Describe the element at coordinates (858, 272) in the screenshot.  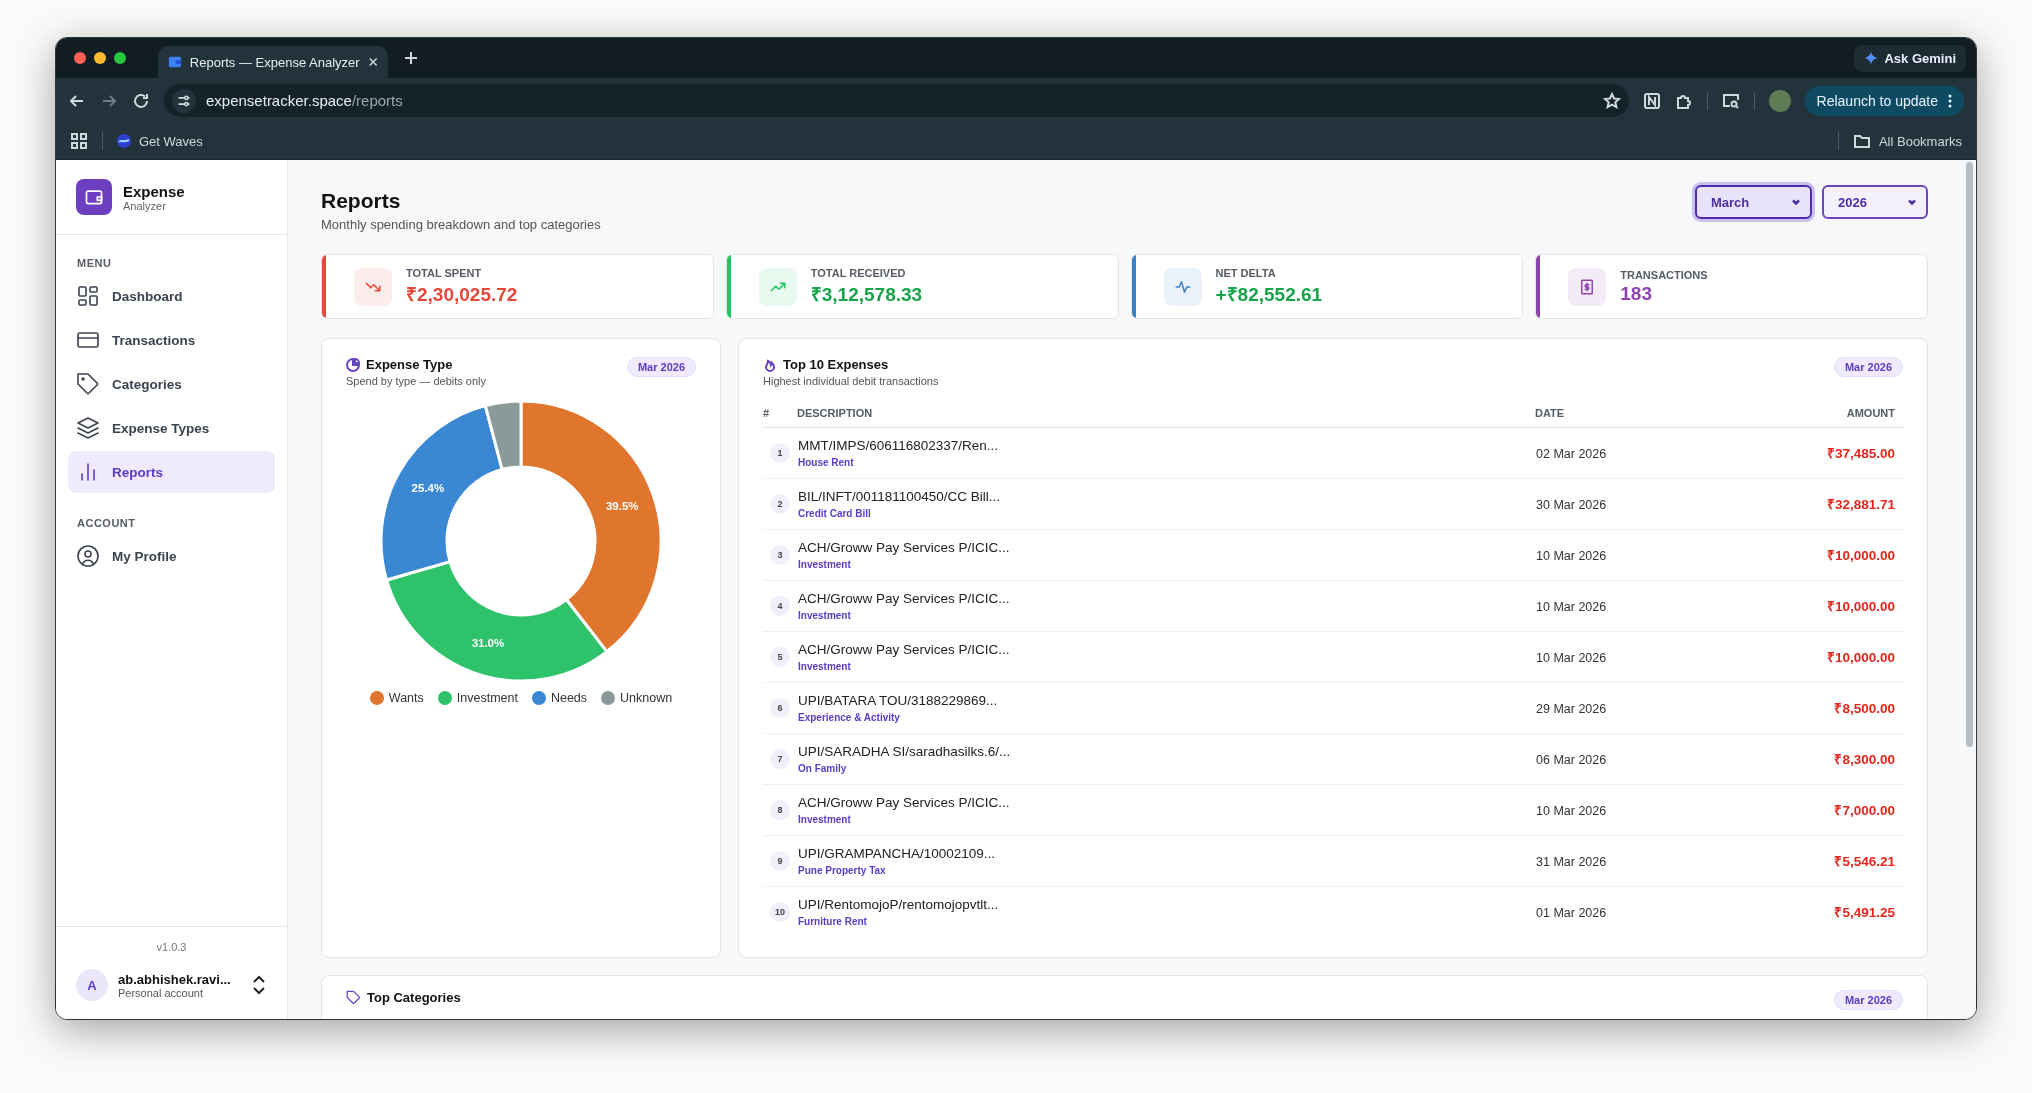
I see `stat-label: TOTAL RECEIVED` at that location.